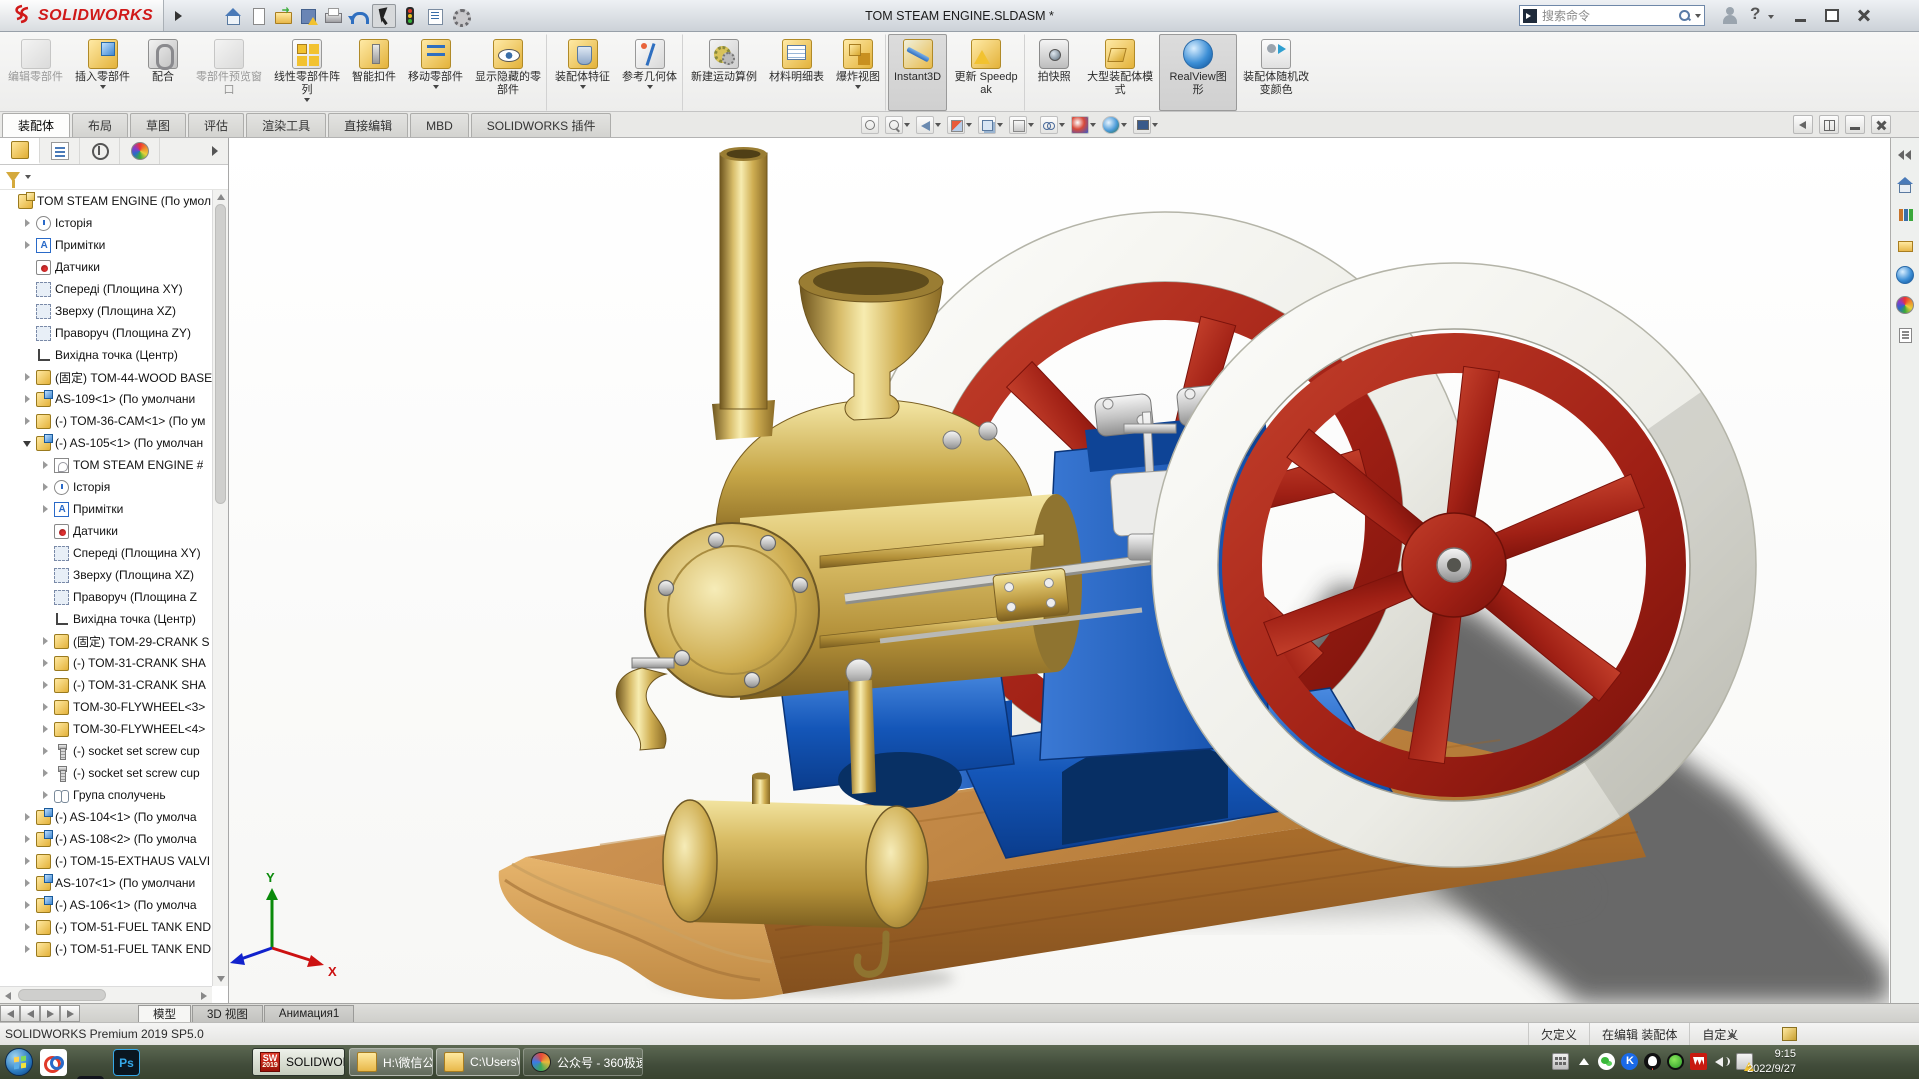 This screenshot has height=1079, width=1919. I want to click on filter-funnel-icon, so click(13, 180).